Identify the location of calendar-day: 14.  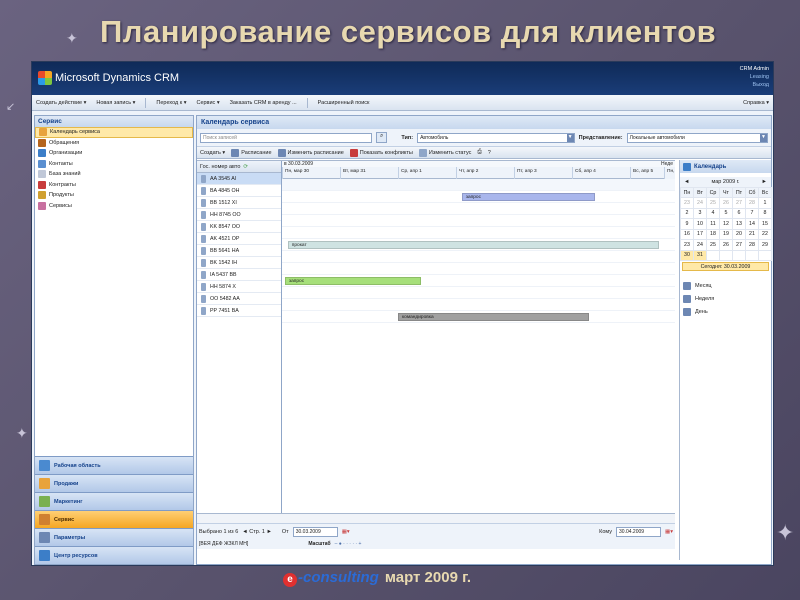
(752, 224).